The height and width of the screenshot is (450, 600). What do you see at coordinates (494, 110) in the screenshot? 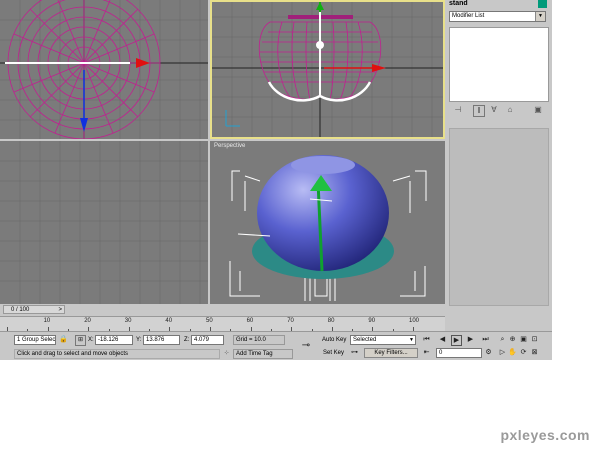
I see `make-unique-icon: ∀` at bounding box center [494, 110].